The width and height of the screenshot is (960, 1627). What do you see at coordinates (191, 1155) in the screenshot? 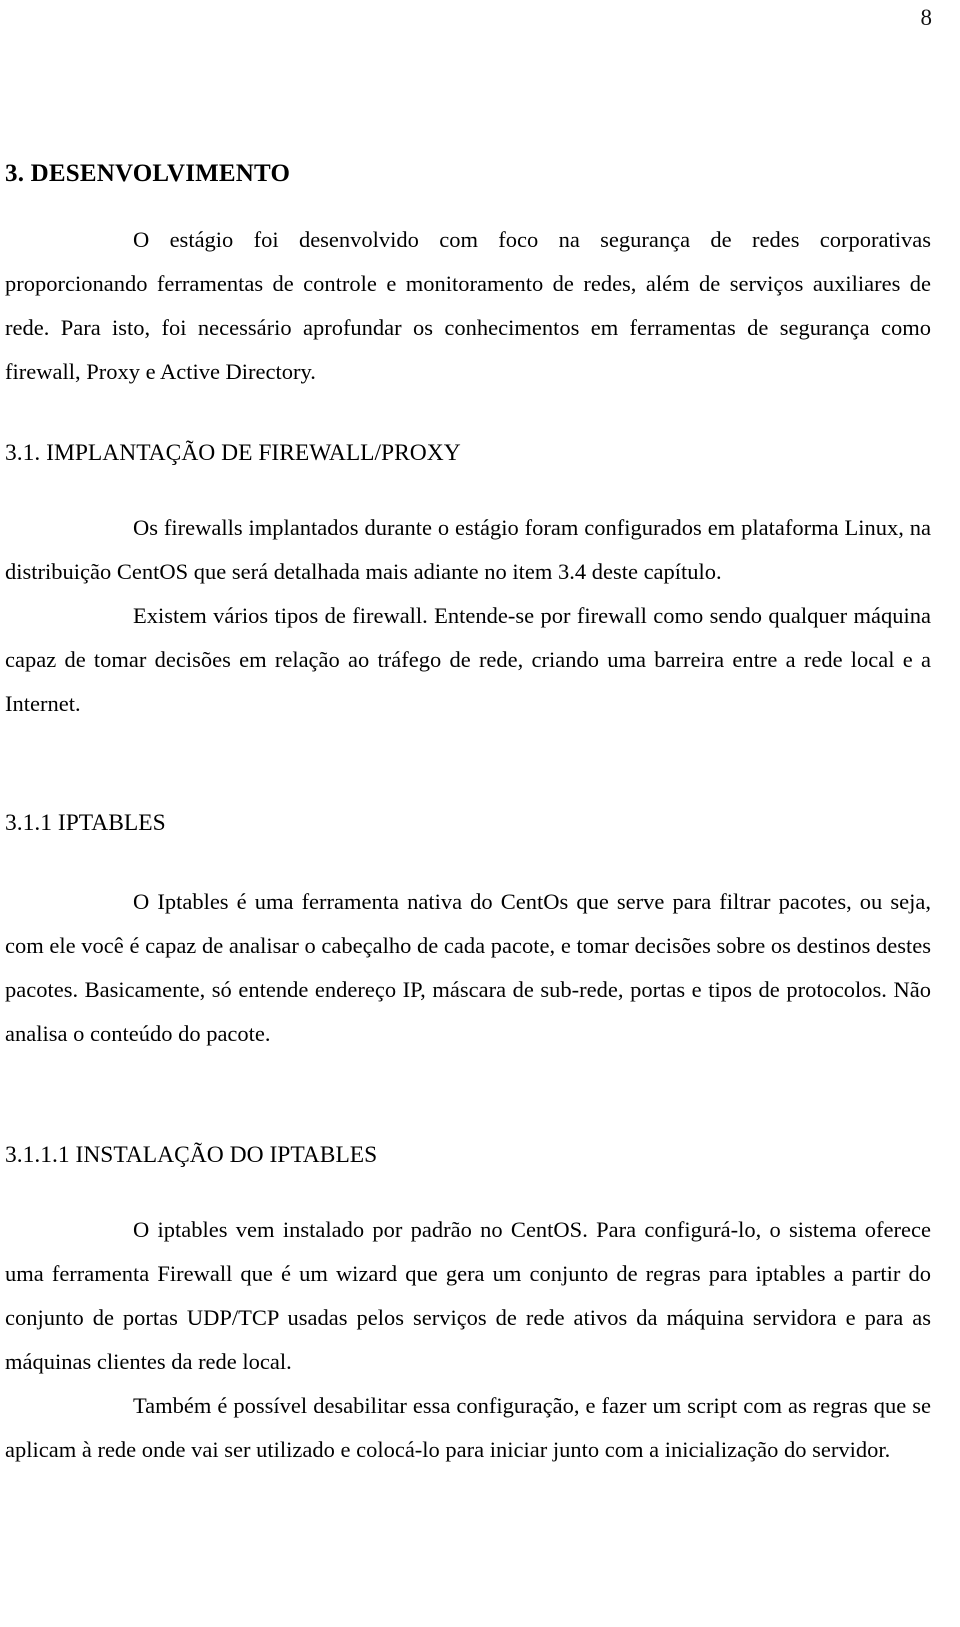
I see `heading-subsubsection: 3.1.1.1 INSTALAÇÃO DO IPTABLES` at bounding box center [191, 1155].